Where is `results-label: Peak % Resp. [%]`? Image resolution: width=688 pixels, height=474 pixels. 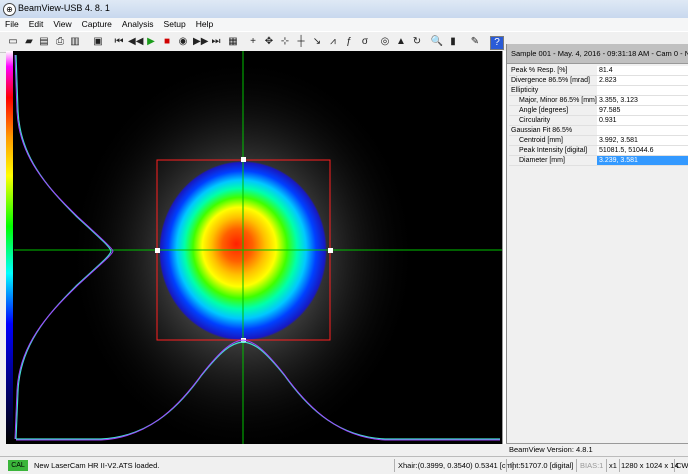 results-label: Peak % Resp. [%] is located at coordinates (553, 70).